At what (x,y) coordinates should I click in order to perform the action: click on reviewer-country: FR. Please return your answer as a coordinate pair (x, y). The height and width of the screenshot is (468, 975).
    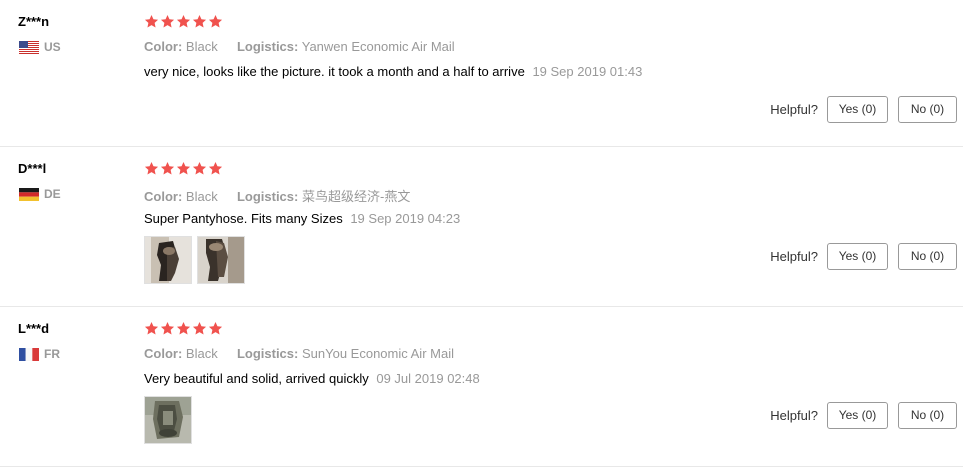
    Looking at the image, I should click on (39, 354).